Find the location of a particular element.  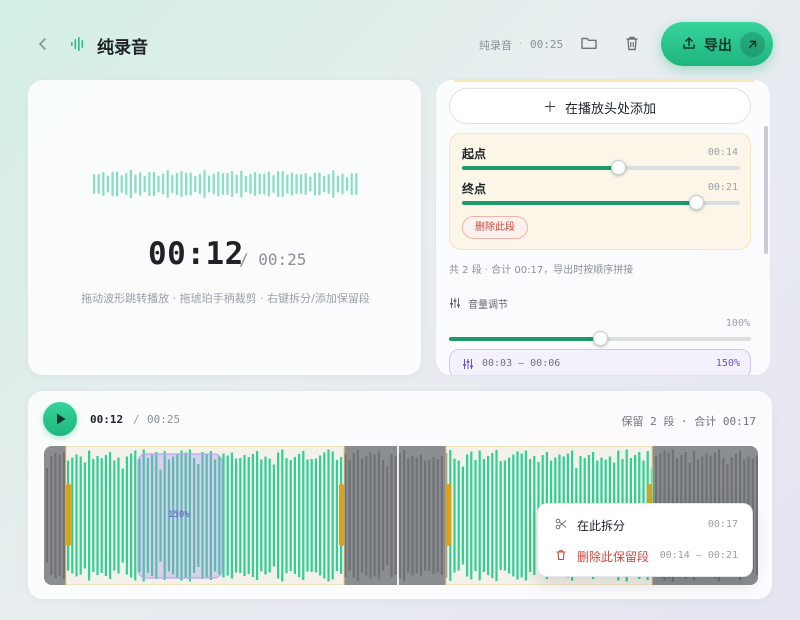

page-title: 纯录音 is located at coordinates (122, 48).